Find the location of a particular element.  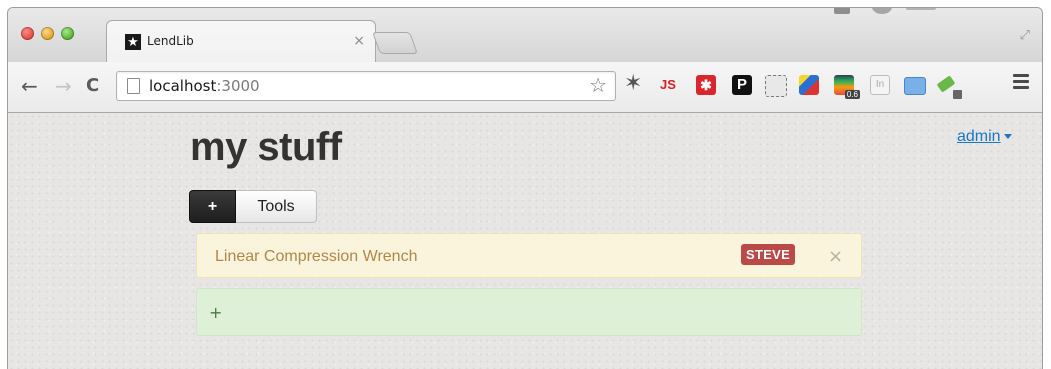

evernote-extension-icon is located at coordinates (776, 86).